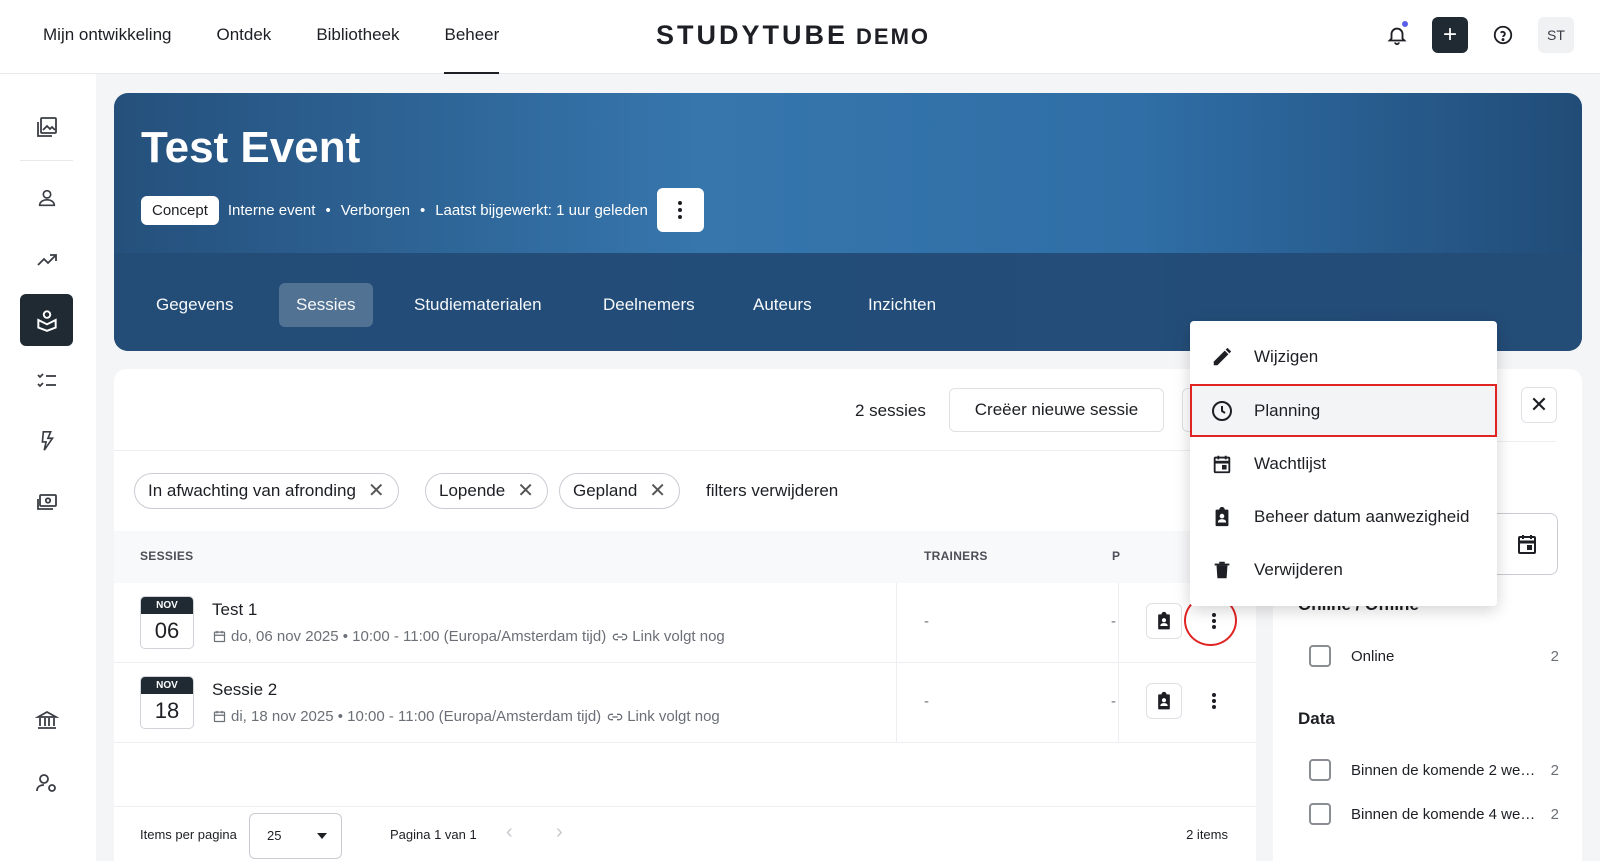 The height and width of the screenshot is (861, 1600). I want to click on session-p: -, so click(1113, 621).